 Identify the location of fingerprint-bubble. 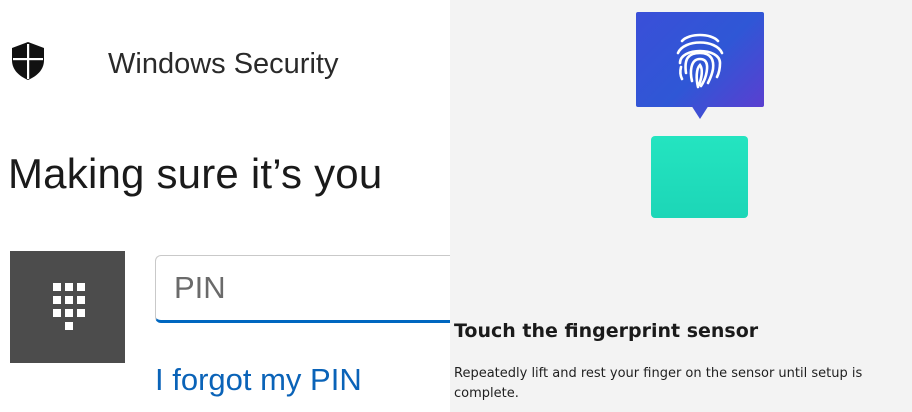
(700, 59).